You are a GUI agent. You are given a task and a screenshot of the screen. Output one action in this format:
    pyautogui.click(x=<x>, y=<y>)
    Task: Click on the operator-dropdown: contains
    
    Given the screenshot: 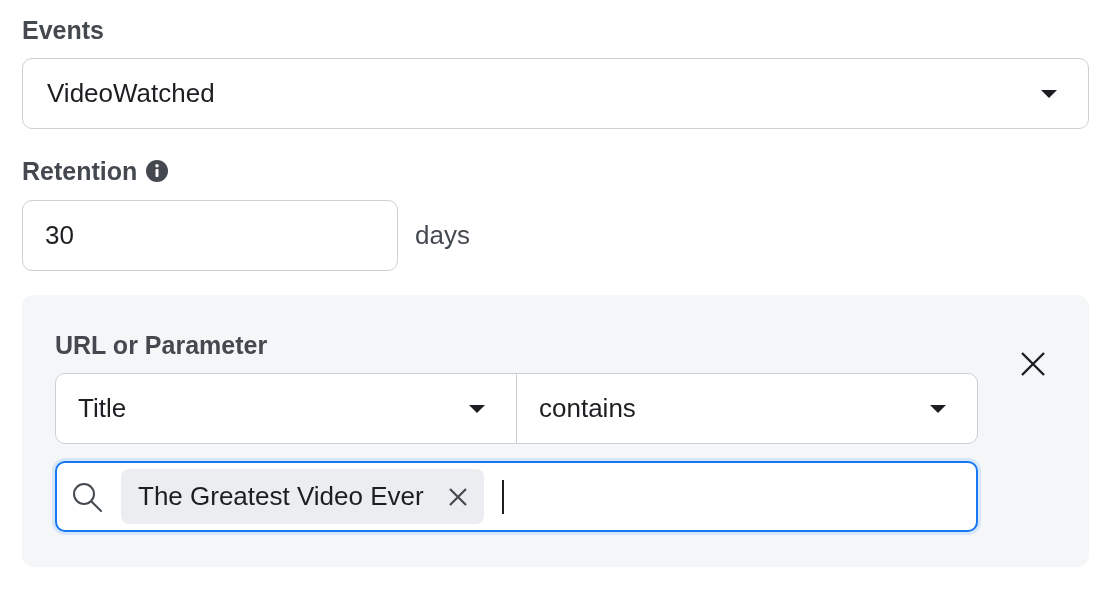 What is the action you would take?
    pyautogui.click(x=747, y=408)
    